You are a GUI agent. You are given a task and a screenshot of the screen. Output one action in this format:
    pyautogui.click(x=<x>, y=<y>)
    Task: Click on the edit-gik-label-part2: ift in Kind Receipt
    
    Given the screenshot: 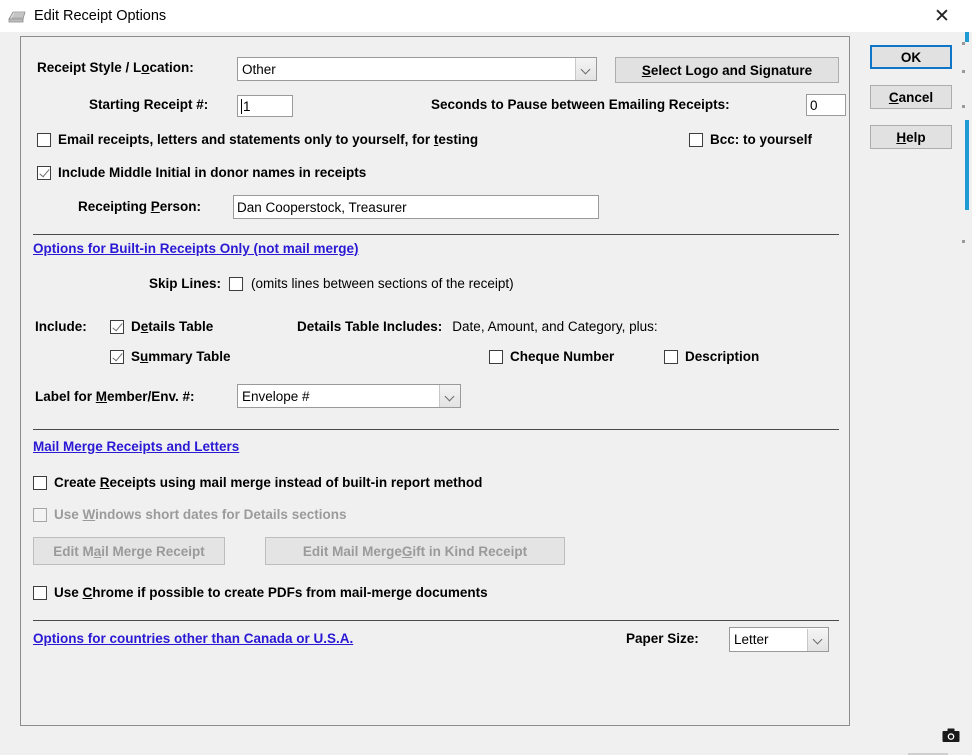 What is the action you would take?
    pyautogui.click(x=470, y=551)
    